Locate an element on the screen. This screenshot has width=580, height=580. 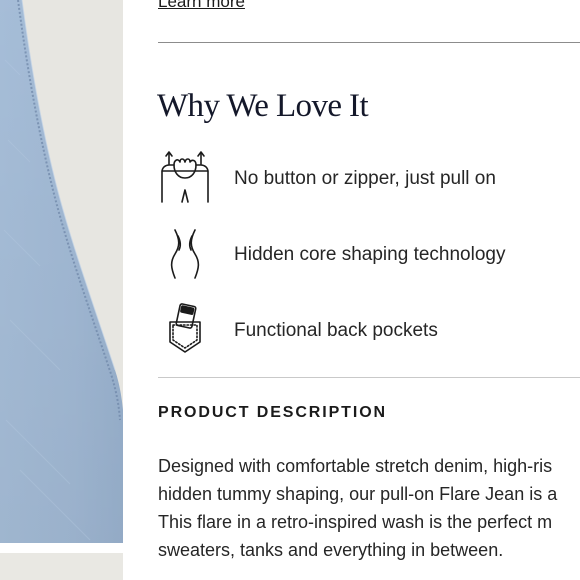
feature-item-back-pockets: Functional back pockets is located at coordinates (368, 332).